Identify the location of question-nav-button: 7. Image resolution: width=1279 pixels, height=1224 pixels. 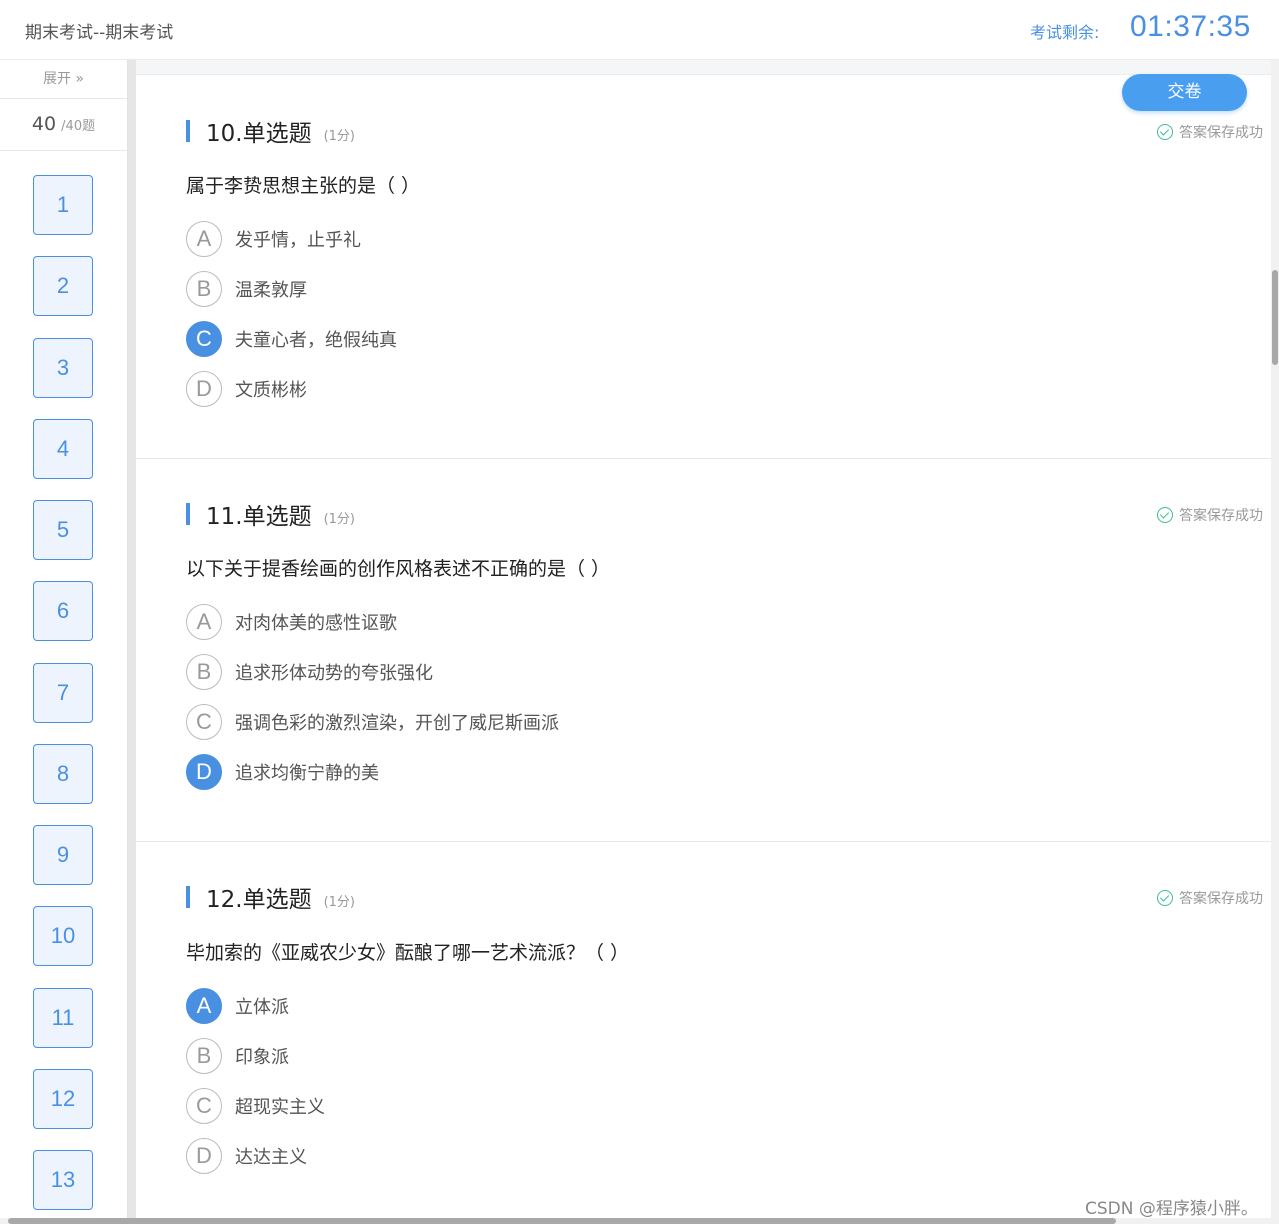
(63, 693).